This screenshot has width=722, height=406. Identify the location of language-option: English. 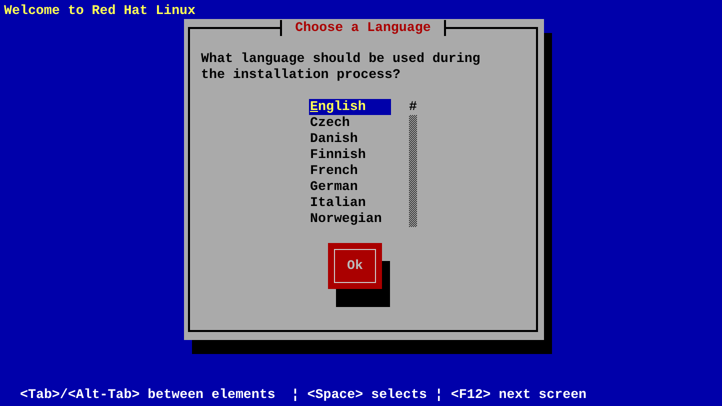
(350, 107).